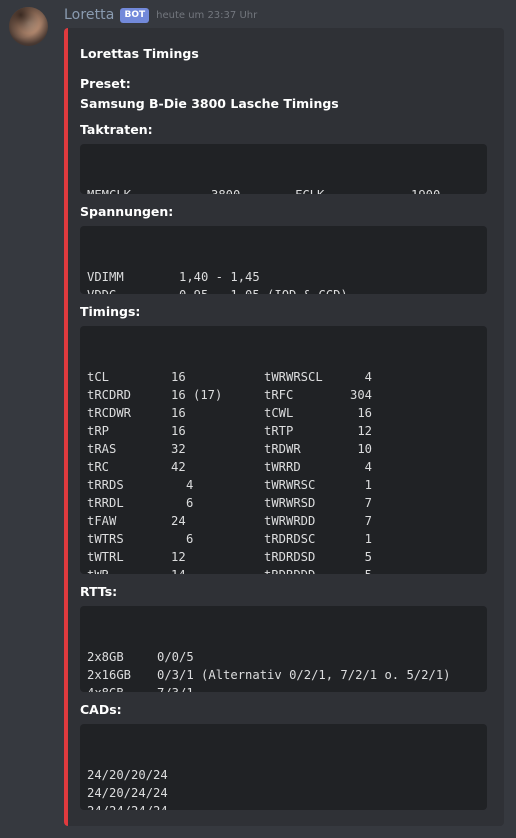 The width and height of the screenshot is (516, 838). Describe the element at coordinates (279, 413) in the screenshot. I see `timings-cell: tCWL` at that location.